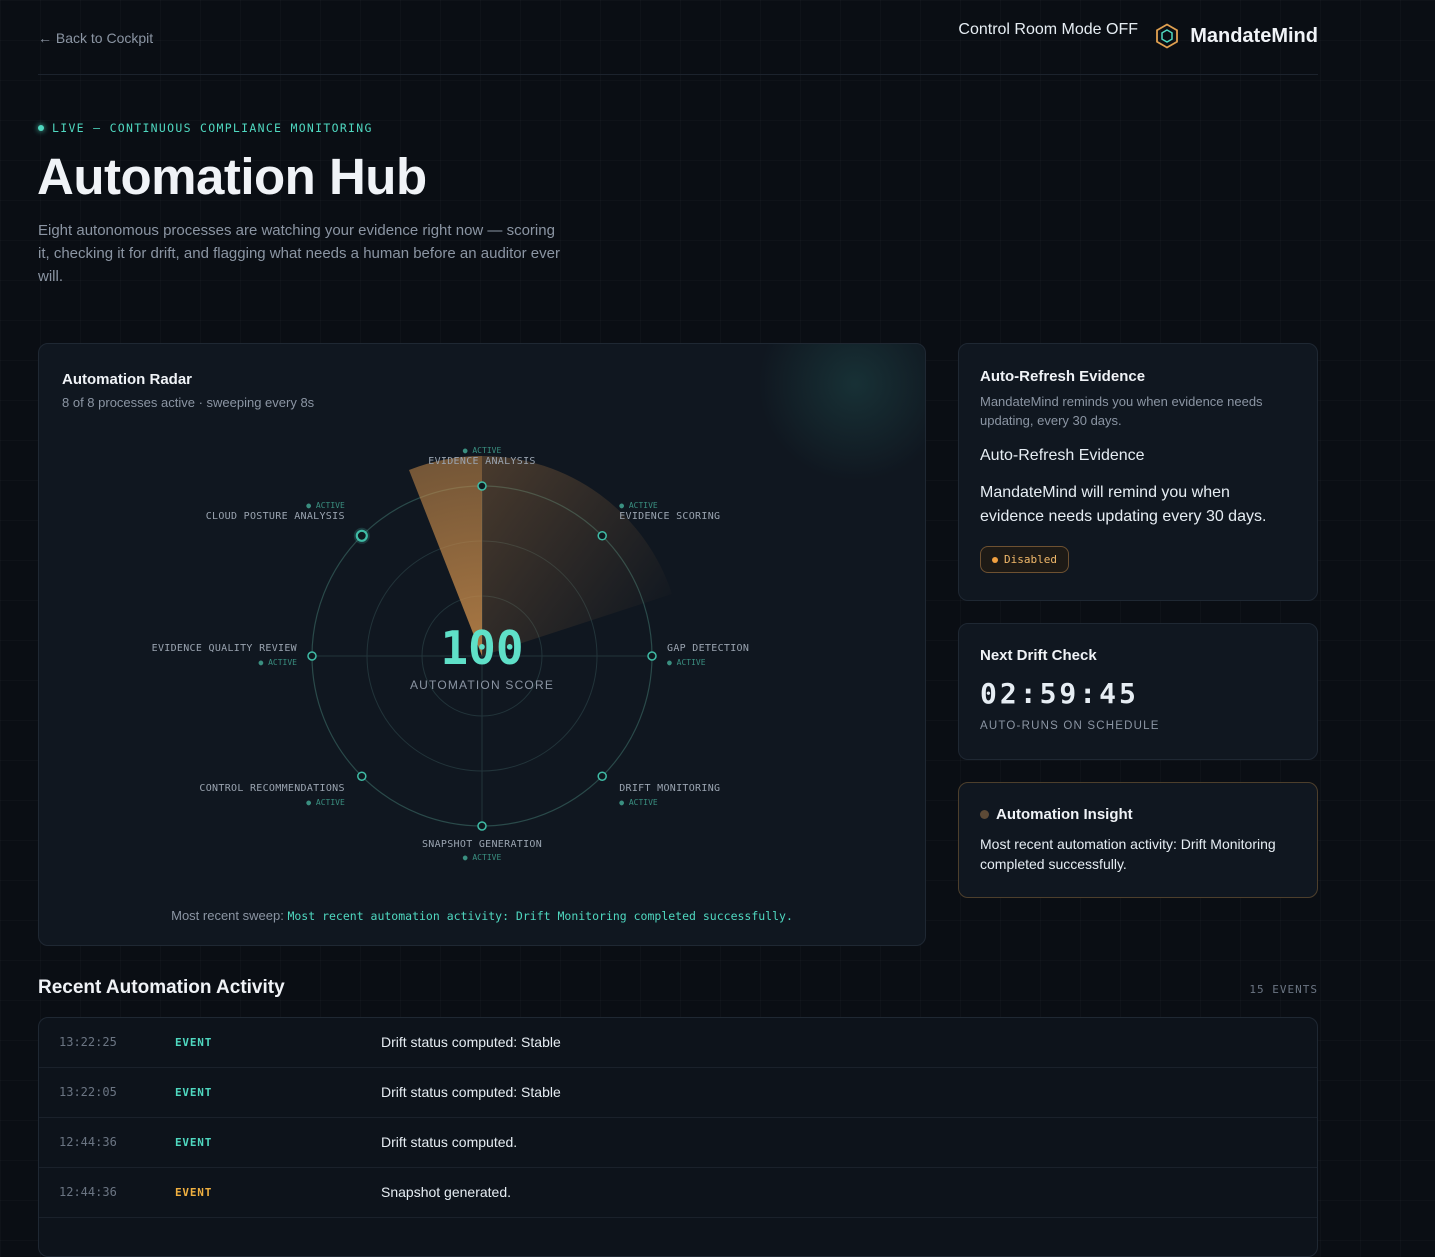 Image resolution: width=1435 pixels, height=1257 pixels. What do you see at coordinates (449, 1142) in the screenshot?
I see `row-message: Drift status computed.` at bounding box center [449, 1142].